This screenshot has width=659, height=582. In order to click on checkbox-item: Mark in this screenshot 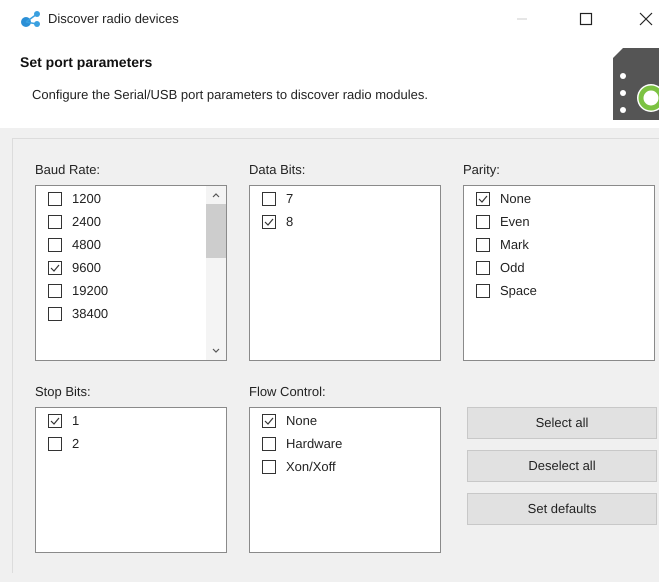, I will do `click(502, 245)`.